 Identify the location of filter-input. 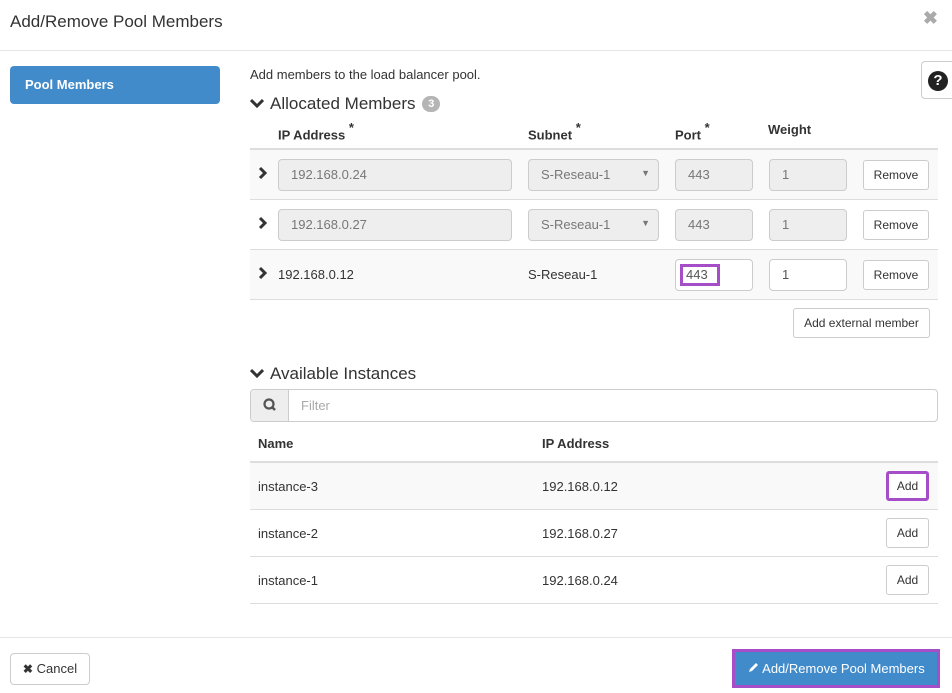
(613, 405).